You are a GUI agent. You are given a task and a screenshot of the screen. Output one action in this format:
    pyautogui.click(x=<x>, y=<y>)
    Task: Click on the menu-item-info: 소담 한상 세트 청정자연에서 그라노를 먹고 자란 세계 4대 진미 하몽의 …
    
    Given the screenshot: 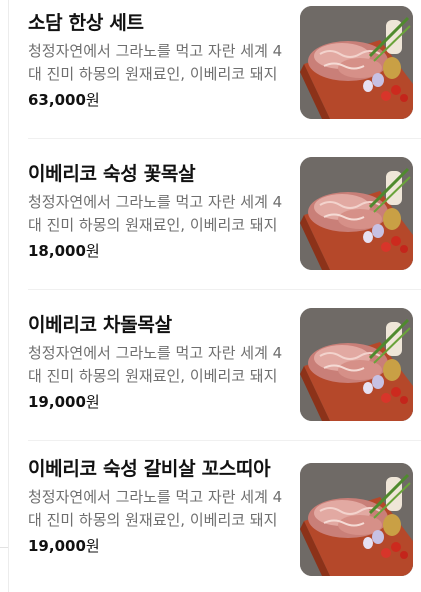 What is the action you would take?
    pyautogui.click(x=156, y=55)
    